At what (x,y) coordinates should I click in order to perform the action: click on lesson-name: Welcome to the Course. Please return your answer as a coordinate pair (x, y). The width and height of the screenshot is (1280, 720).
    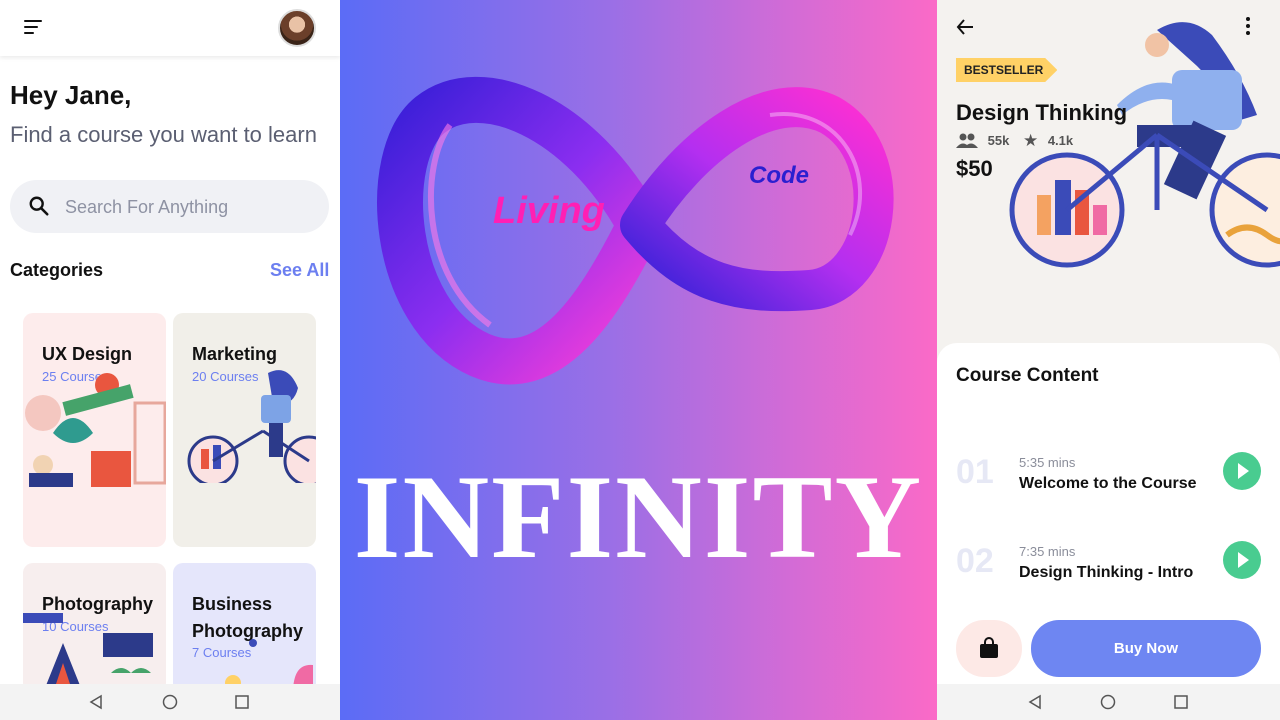
    Looking at the image, I should click on (1108, 483).